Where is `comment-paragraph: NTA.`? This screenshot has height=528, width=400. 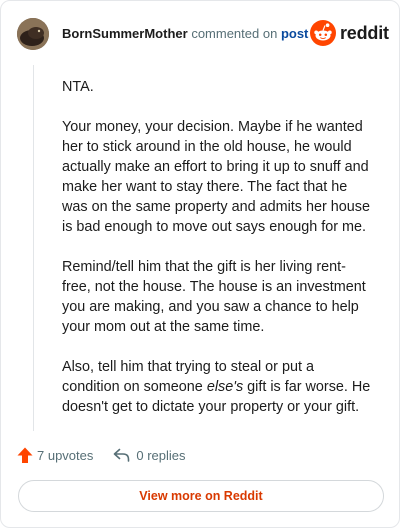
comment-paragraph: NTA. is located at coordinates (218, 87).